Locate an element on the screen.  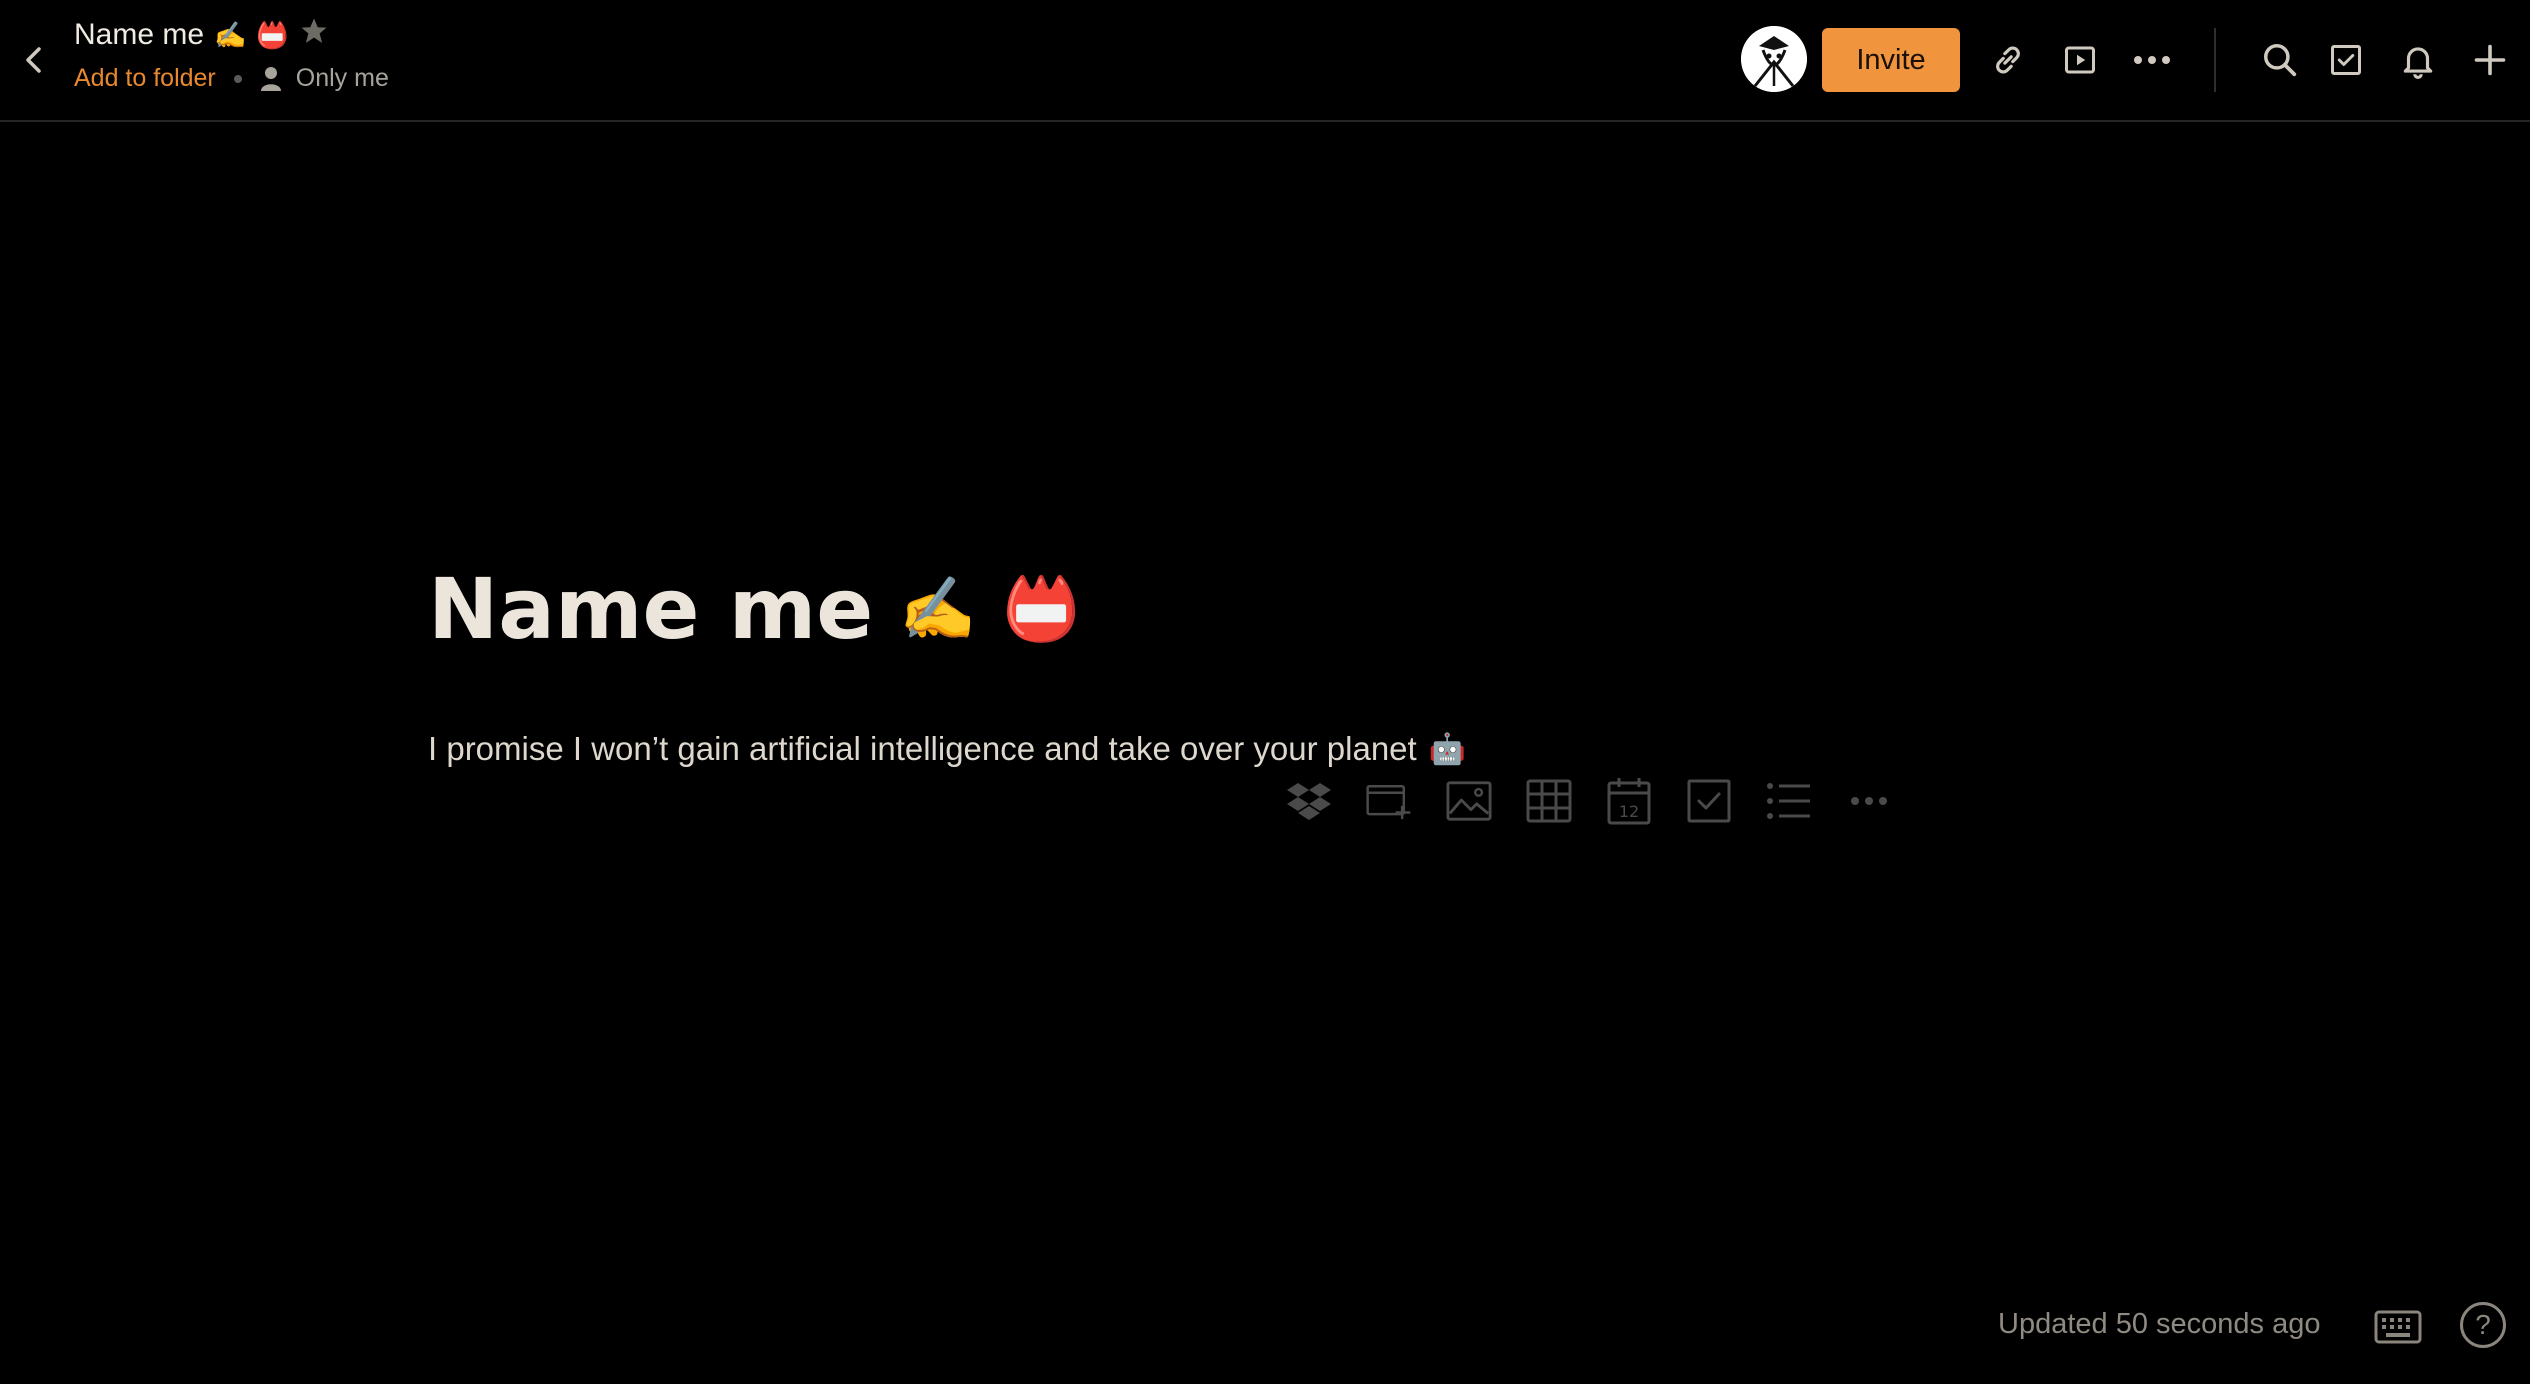
add-to-folder-link: Add to folder is located at coordinates (145, 78).